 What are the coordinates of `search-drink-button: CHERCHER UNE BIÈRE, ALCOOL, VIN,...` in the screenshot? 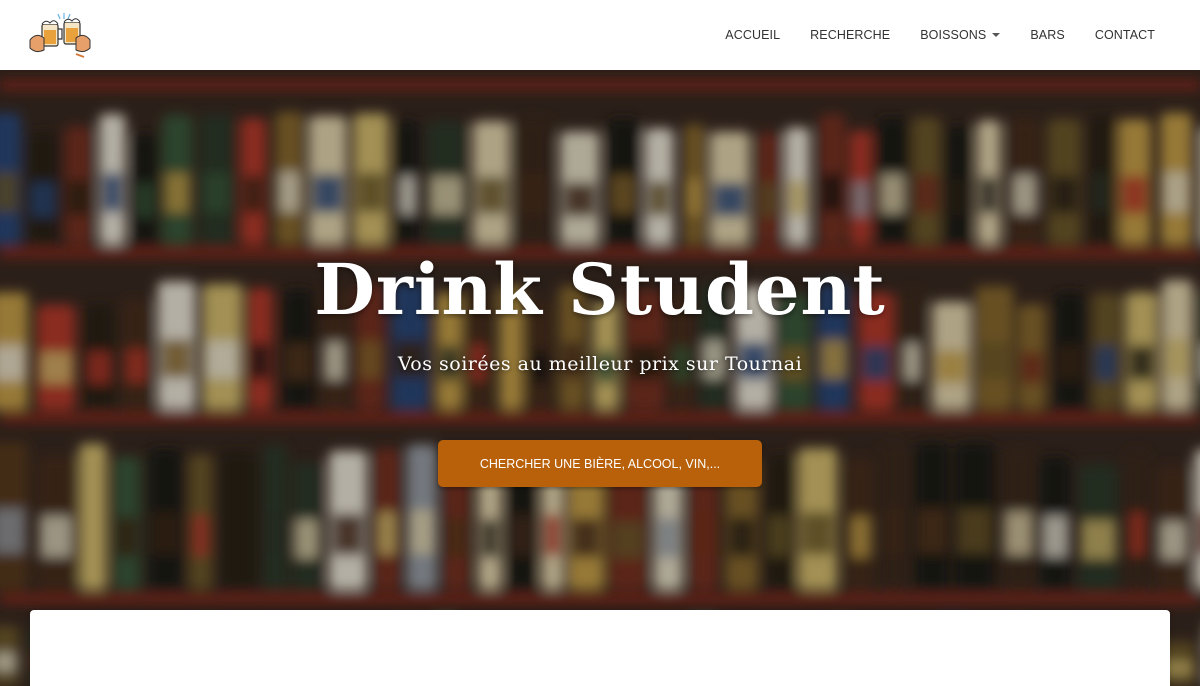 It's located at (600, 463).